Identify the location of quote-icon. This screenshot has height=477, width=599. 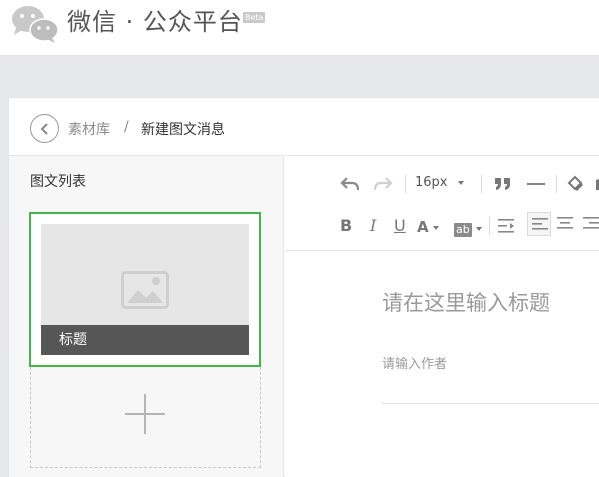
(502, 184).